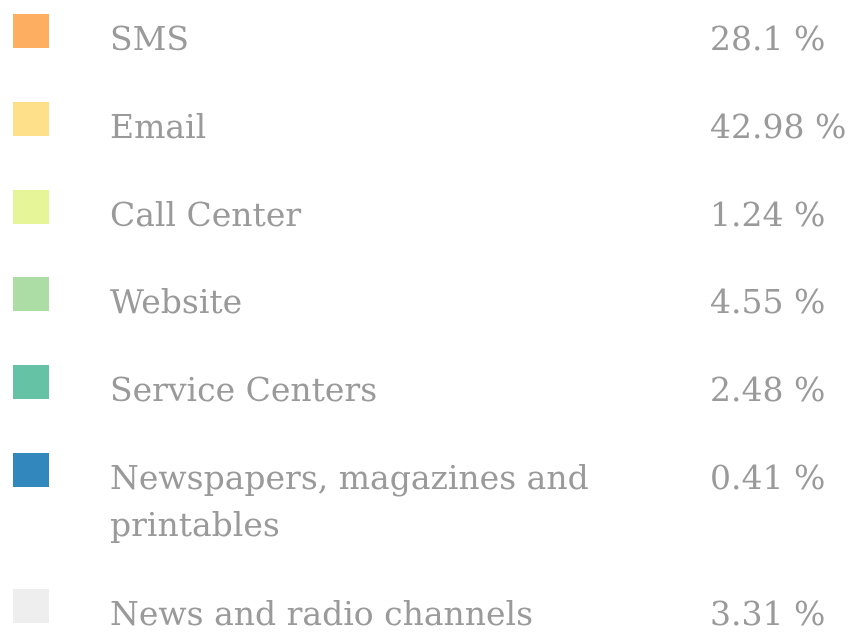 Image resolution: width=848 pixels, height=637 pixels. I want to click on legend-value: 0.41 %, so click(768, 477).